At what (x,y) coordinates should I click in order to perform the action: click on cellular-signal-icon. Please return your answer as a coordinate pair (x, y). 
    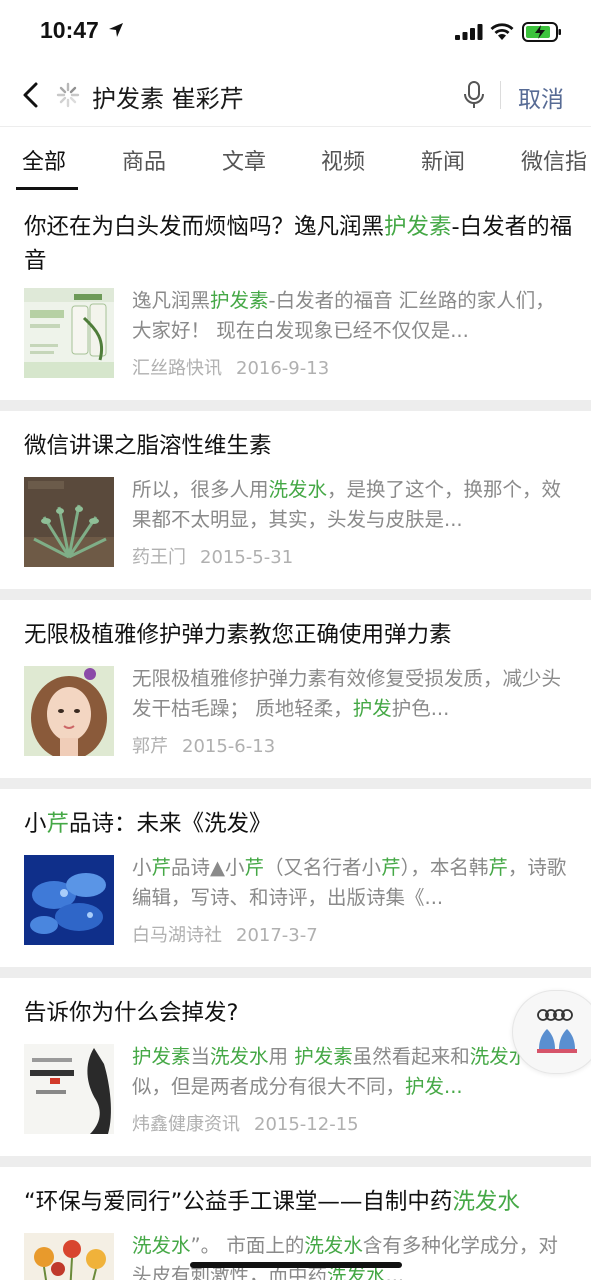
    Looking at the image, I should click on (469, 32).